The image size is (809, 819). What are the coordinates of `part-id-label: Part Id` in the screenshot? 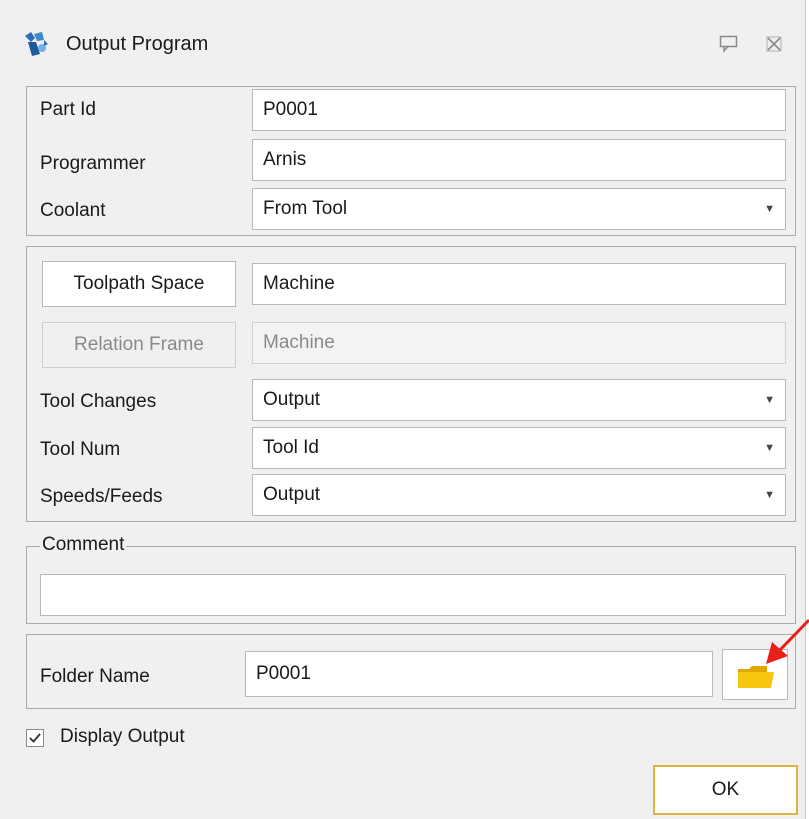 It's located at (68, 109).